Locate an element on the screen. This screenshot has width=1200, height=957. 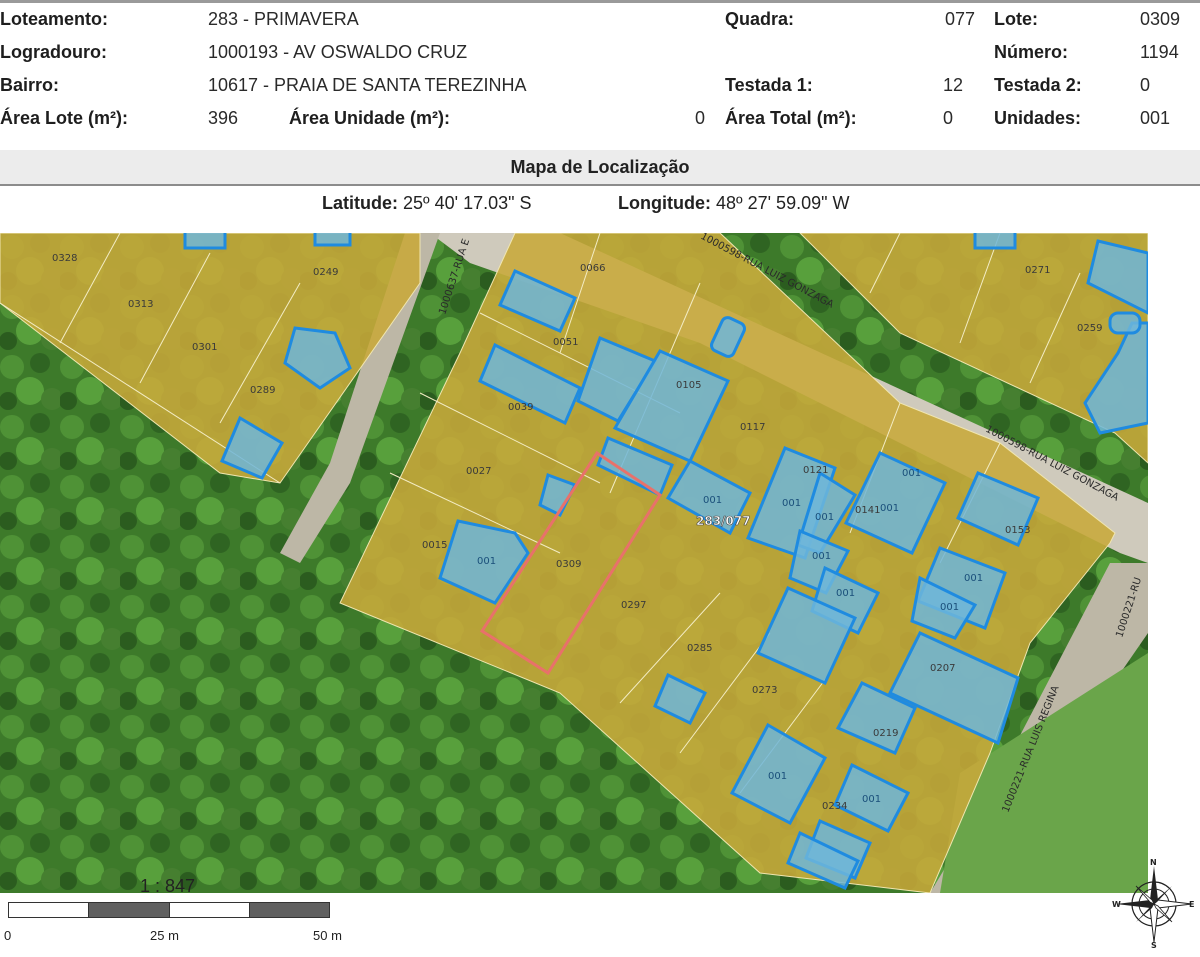
lot-label: 0105 is located at coordinates (688, 385).